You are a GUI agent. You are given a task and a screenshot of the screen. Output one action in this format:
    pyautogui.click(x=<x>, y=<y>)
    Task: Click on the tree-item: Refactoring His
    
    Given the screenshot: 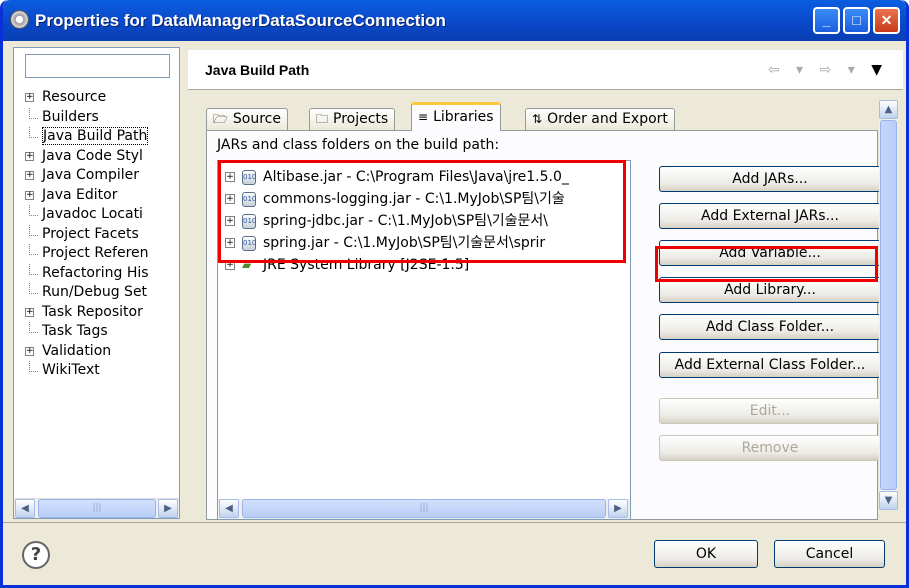 What is the action you would take?
    pyautogui.click(x=102, y=273)
    